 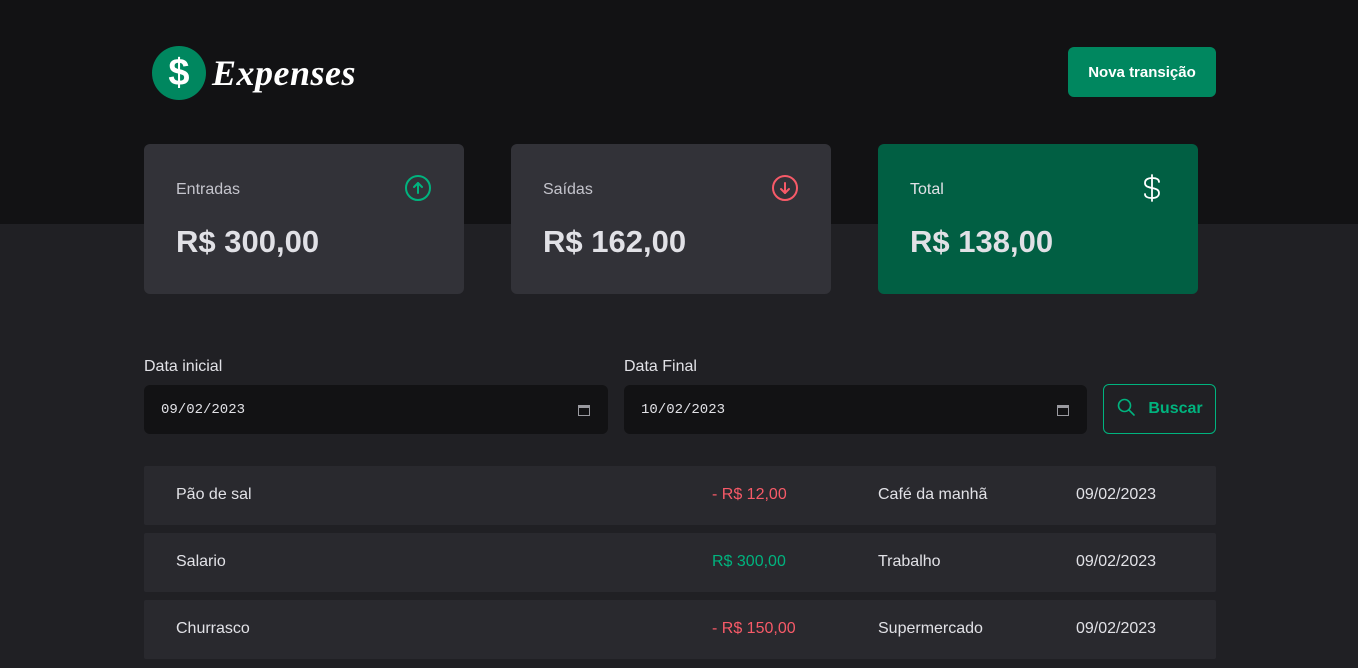 I want to click on dollar-logo-icon: $, so click(x=179, y=73).